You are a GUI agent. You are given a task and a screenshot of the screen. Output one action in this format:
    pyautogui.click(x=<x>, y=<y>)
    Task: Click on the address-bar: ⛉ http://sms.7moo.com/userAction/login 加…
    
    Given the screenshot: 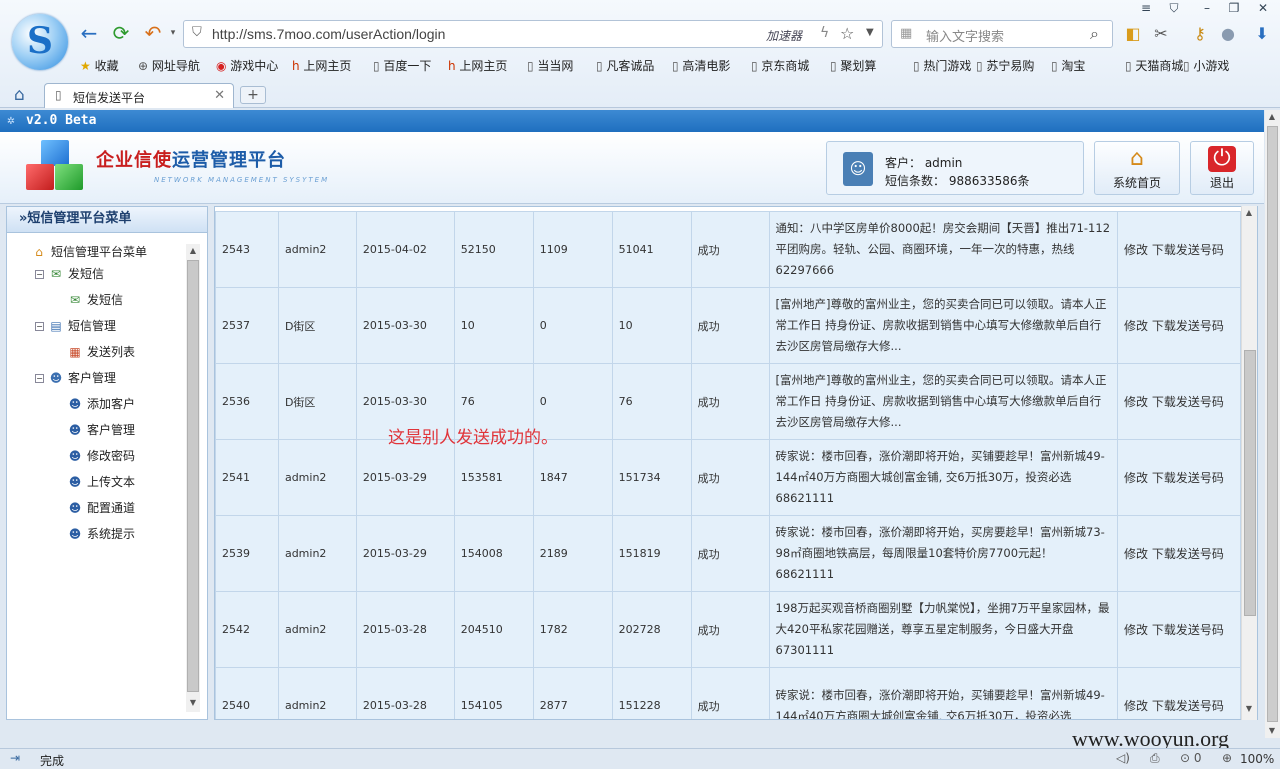 What is the action you would take?
    pyautogui.click(x=533, y=34)
    